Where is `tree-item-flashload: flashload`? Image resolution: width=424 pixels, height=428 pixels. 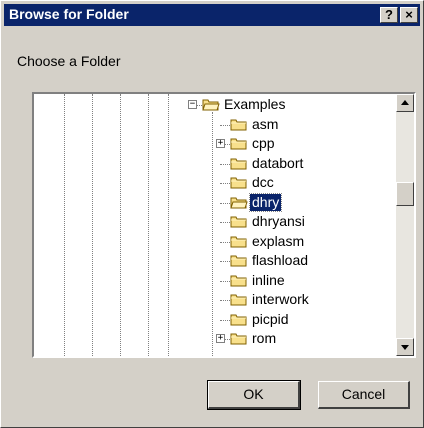
tree-item-flashload: flashload is located at coordinates (214, 261).